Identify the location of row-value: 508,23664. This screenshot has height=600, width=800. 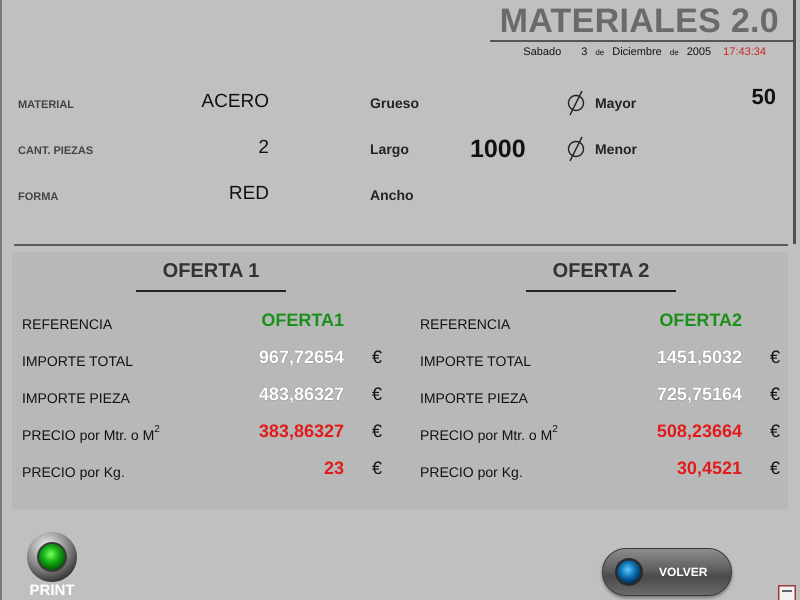
(699, 431).